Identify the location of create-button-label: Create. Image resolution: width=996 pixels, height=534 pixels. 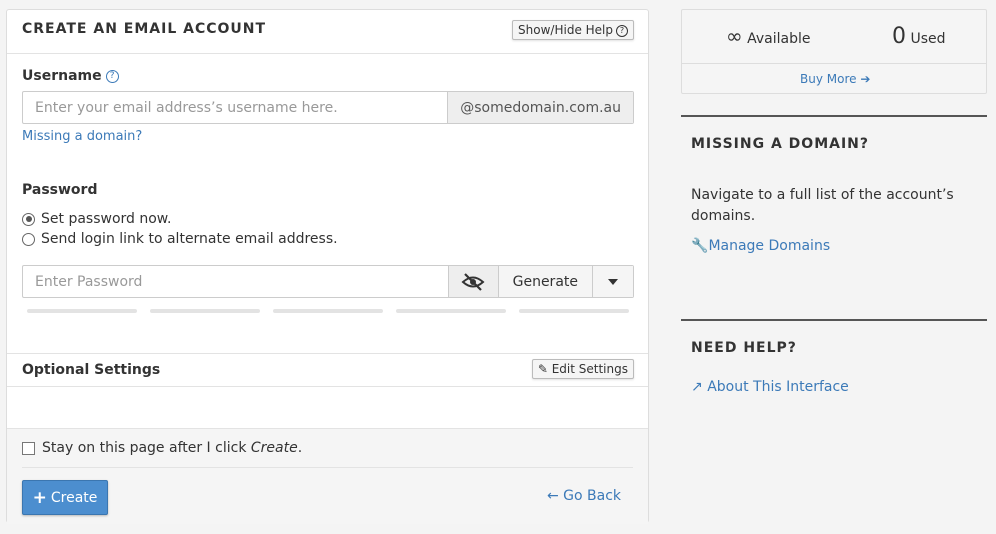
(74, 497).